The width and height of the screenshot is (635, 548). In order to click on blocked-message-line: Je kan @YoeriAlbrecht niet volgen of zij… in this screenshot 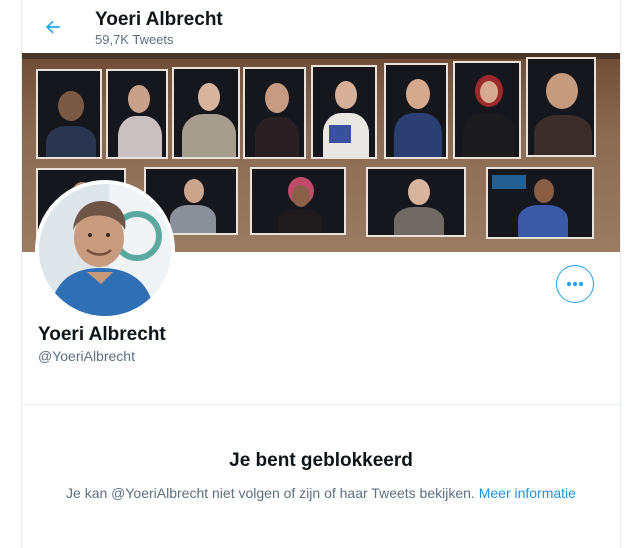, I will do `click(321, 493)`.